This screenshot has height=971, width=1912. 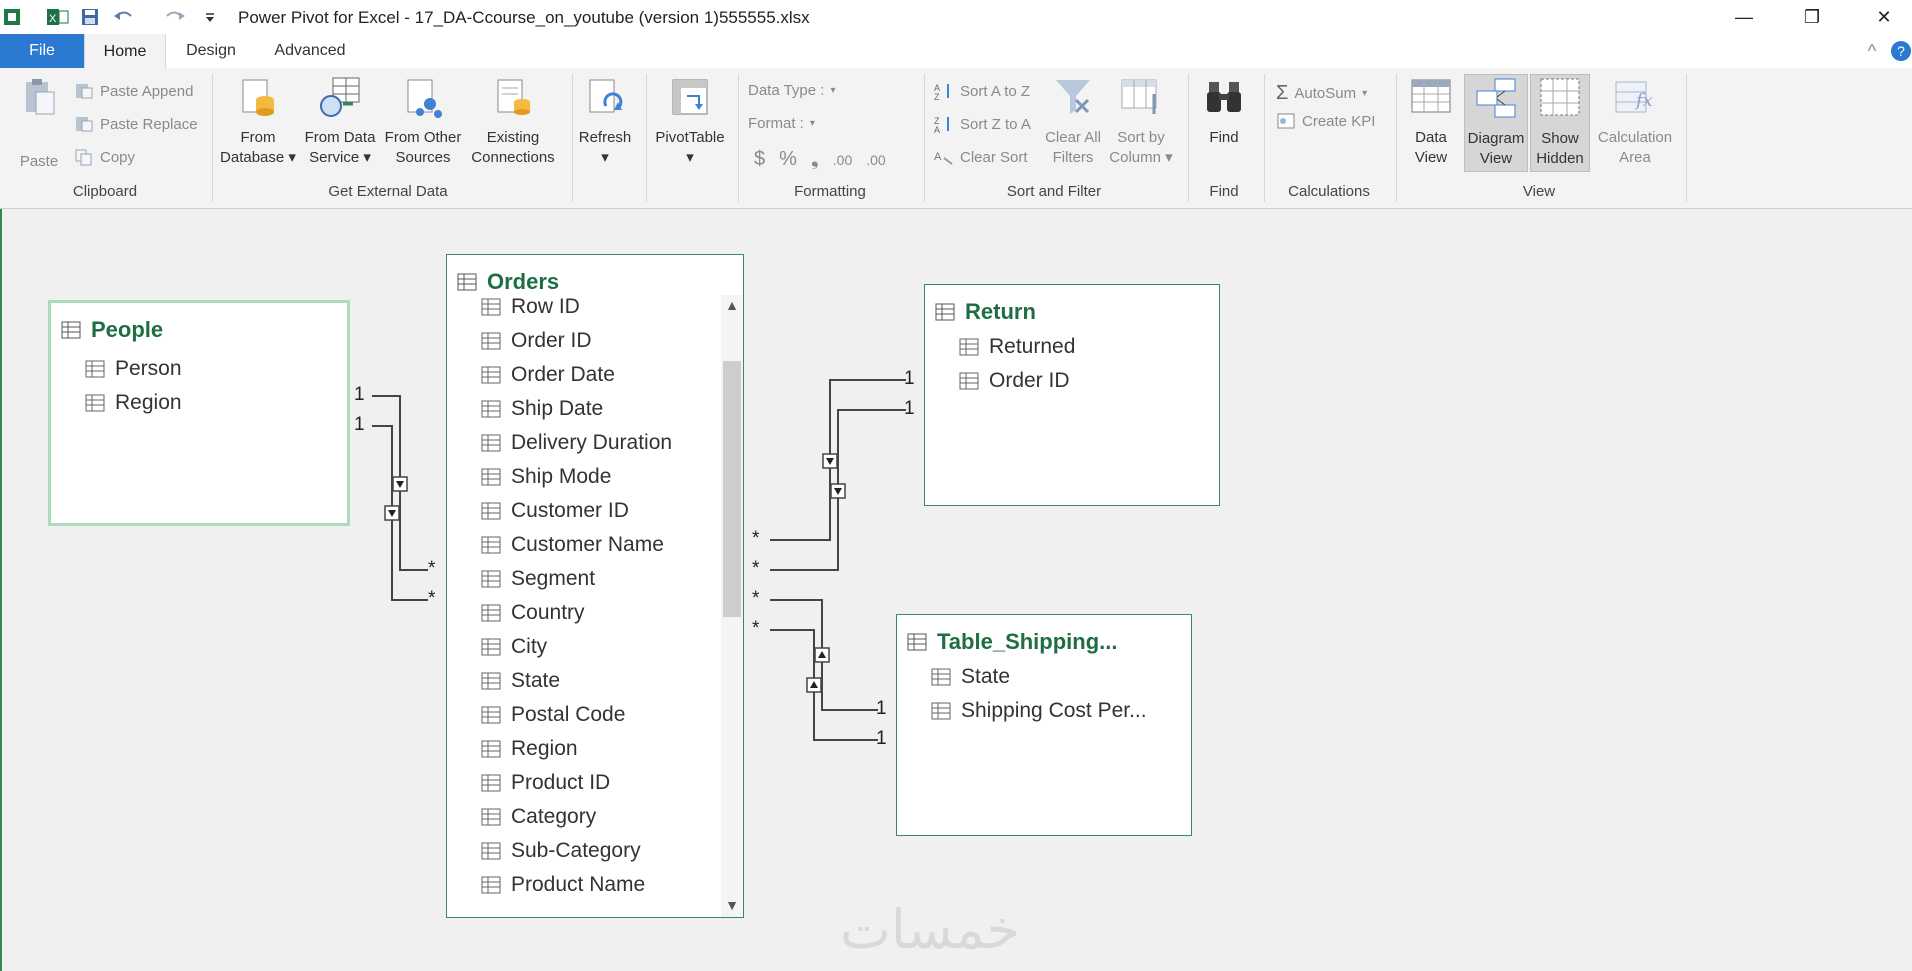 What do you see at coordinates (1073, 122) in the screenshot?
I see `clear-all-filters-button: Clear All Filters` at bounding box center [1073, 122].